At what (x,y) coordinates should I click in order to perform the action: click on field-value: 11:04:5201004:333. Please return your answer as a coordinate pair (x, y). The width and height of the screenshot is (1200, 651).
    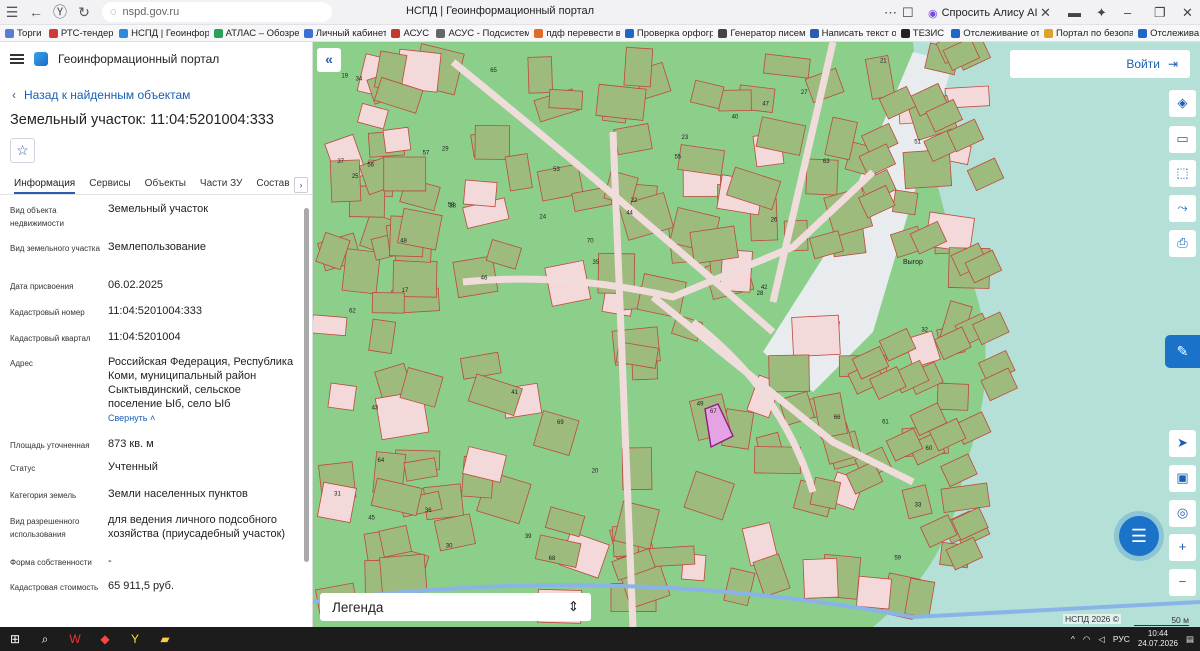
    Looking at the image, I should click on (155, 311).